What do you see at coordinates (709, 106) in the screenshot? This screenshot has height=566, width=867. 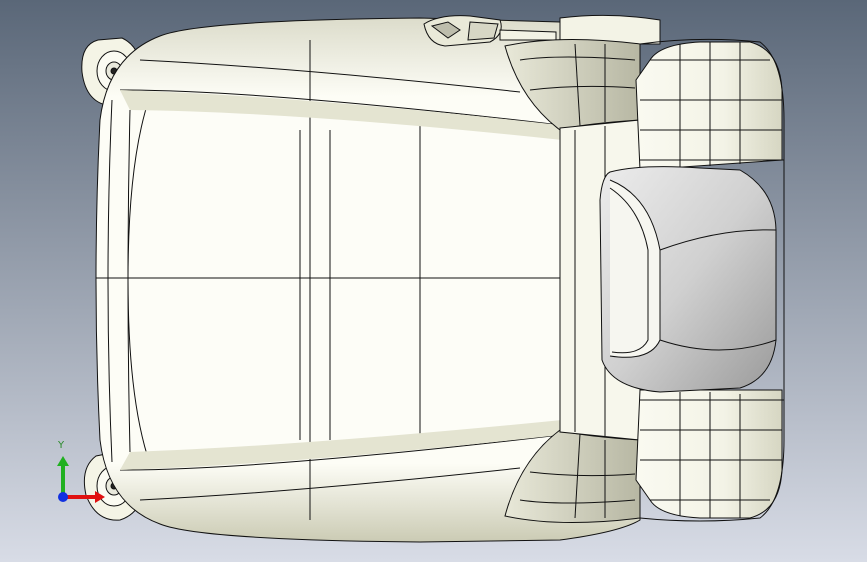 I see `backrest-pad-upper` at bounding box center [709, 106].